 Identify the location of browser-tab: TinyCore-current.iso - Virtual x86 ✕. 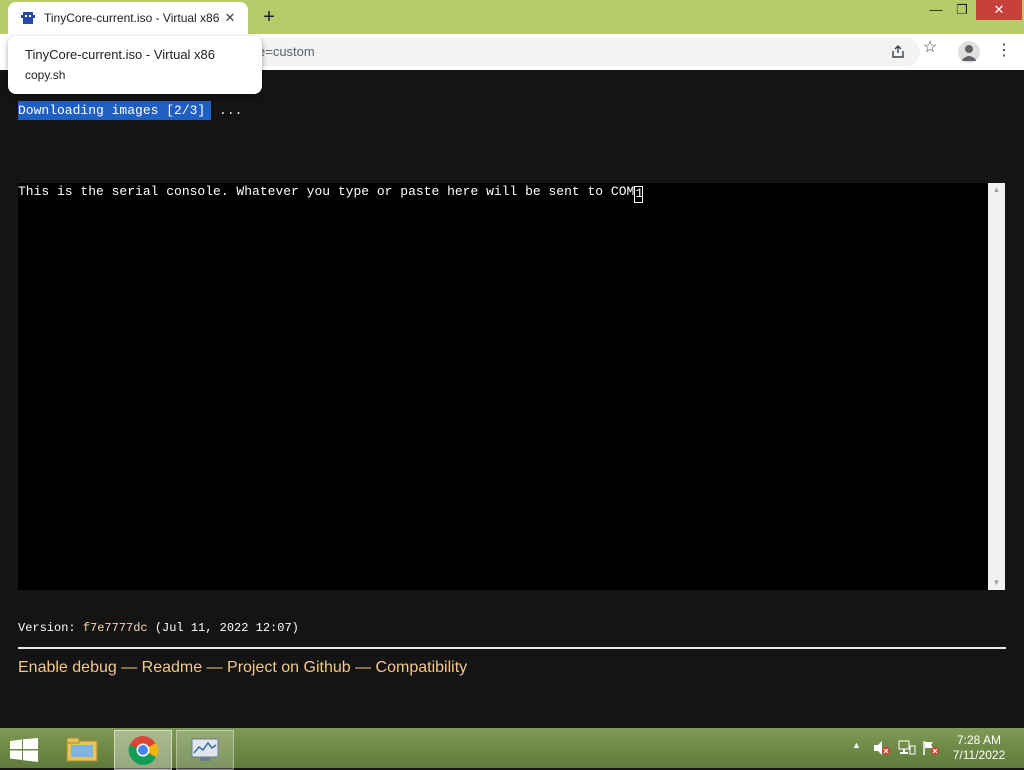
(128, 18).